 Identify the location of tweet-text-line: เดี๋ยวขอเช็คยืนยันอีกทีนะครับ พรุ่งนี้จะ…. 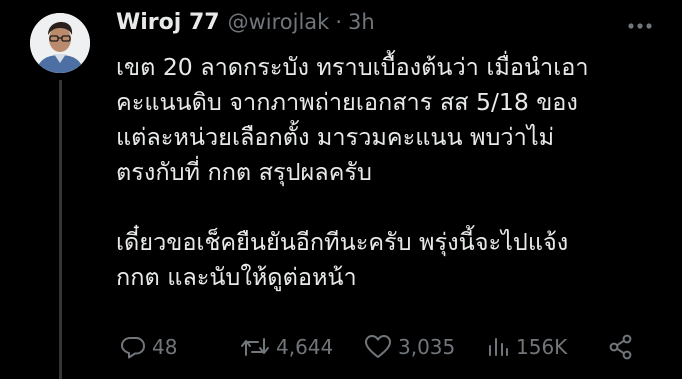
(342, 242).